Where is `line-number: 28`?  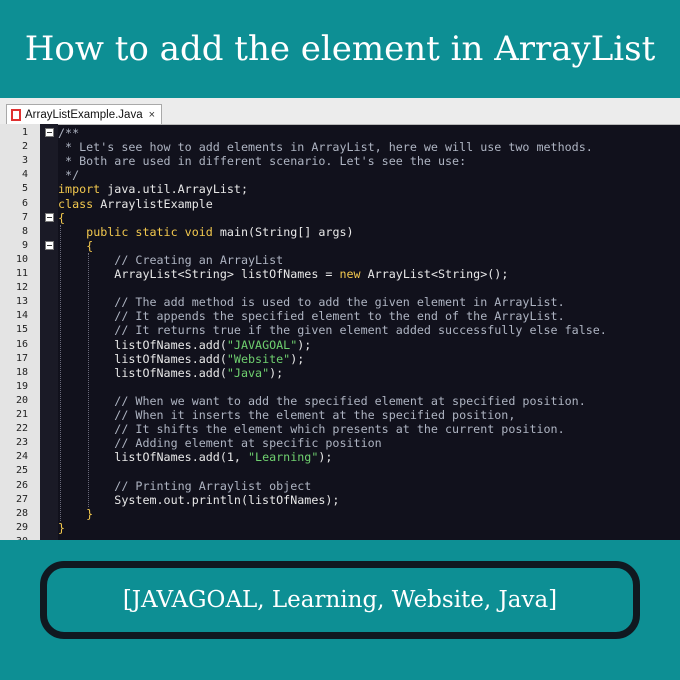
line-number: 28 is located at coordinates (21, 513).